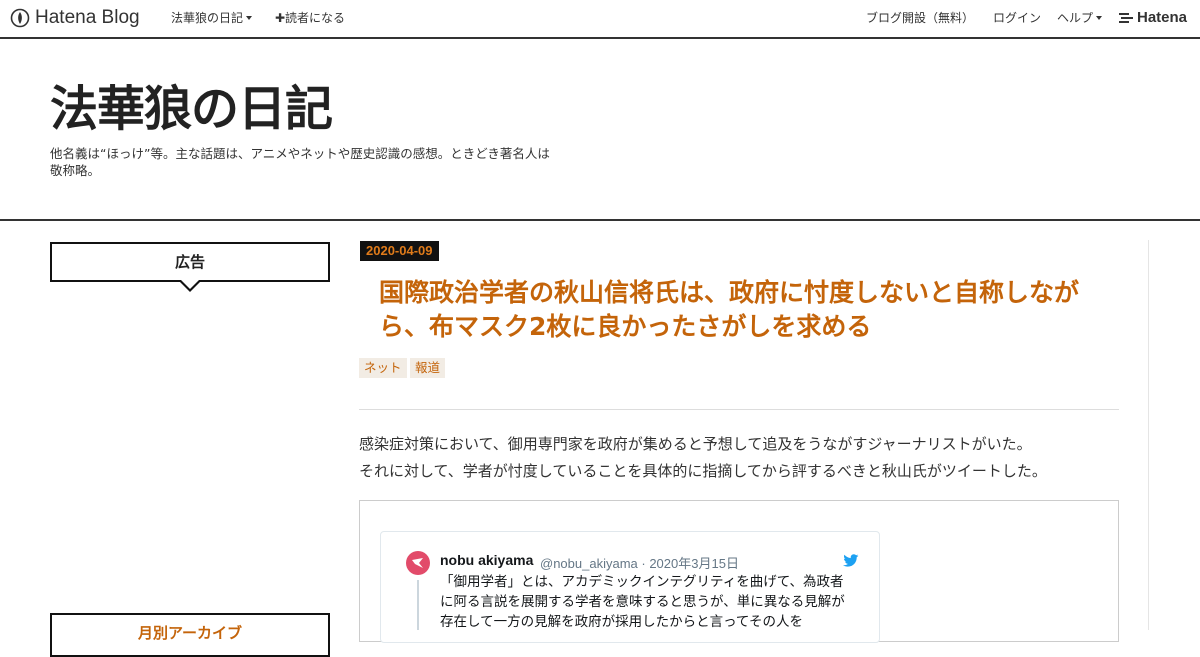 The image size is (1200, 657). I want to click on main-column-border, so click(1148, 435).